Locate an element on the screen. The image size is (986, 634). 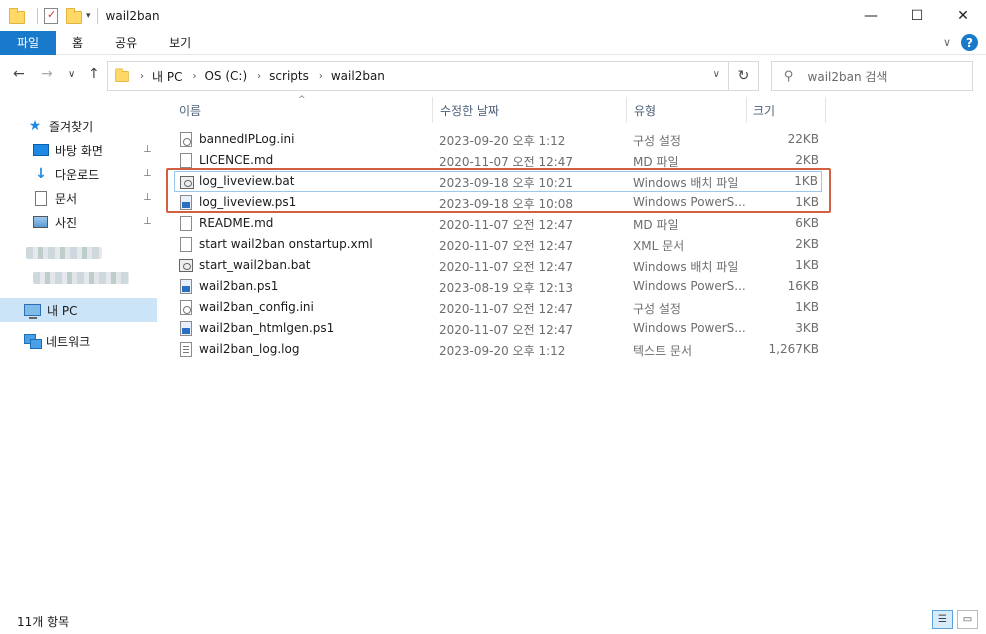
column-header-name: 이름 is located at coordinates (190, 110).